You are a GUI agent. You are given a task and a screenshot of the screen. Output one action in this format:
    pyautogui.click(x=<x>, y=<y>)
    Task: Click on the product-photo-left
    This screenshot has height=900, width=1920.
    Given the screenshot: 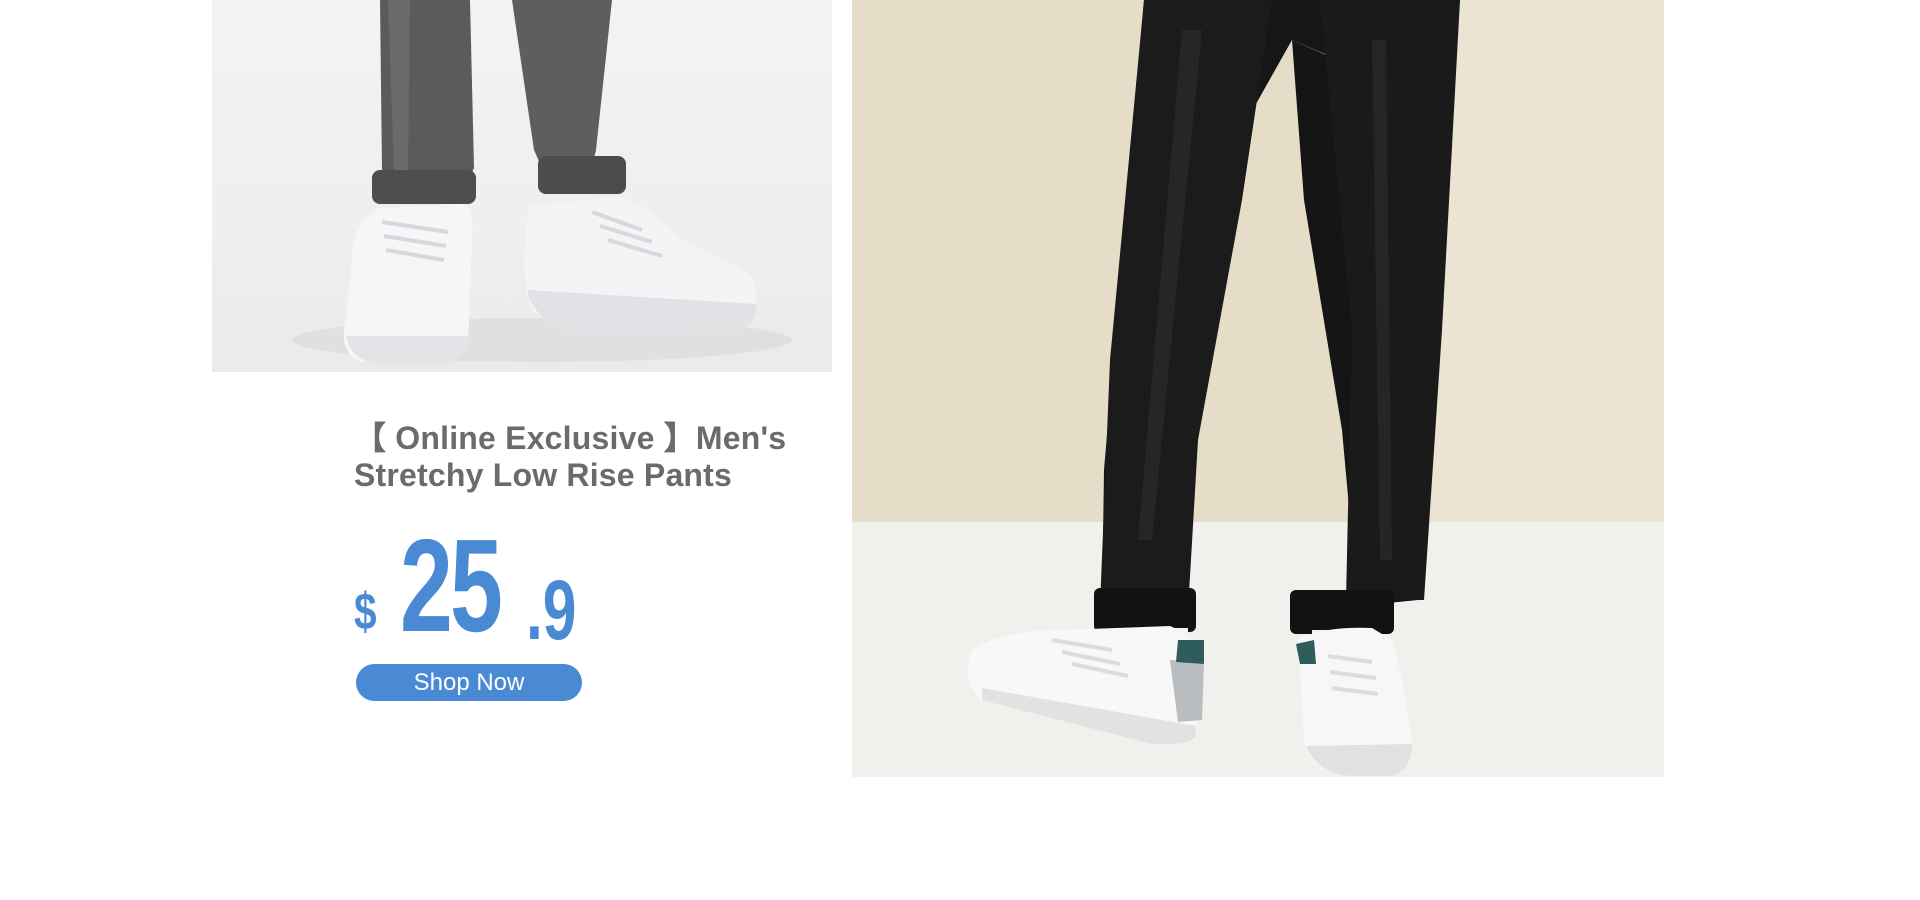 What is the action you would take?
    pyautogui.click(x=522, y=186)
    